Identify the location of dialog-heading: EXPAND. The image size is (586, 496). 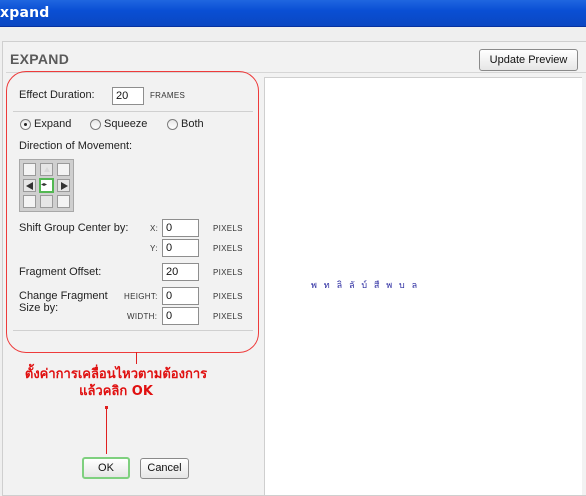
(40, 59).